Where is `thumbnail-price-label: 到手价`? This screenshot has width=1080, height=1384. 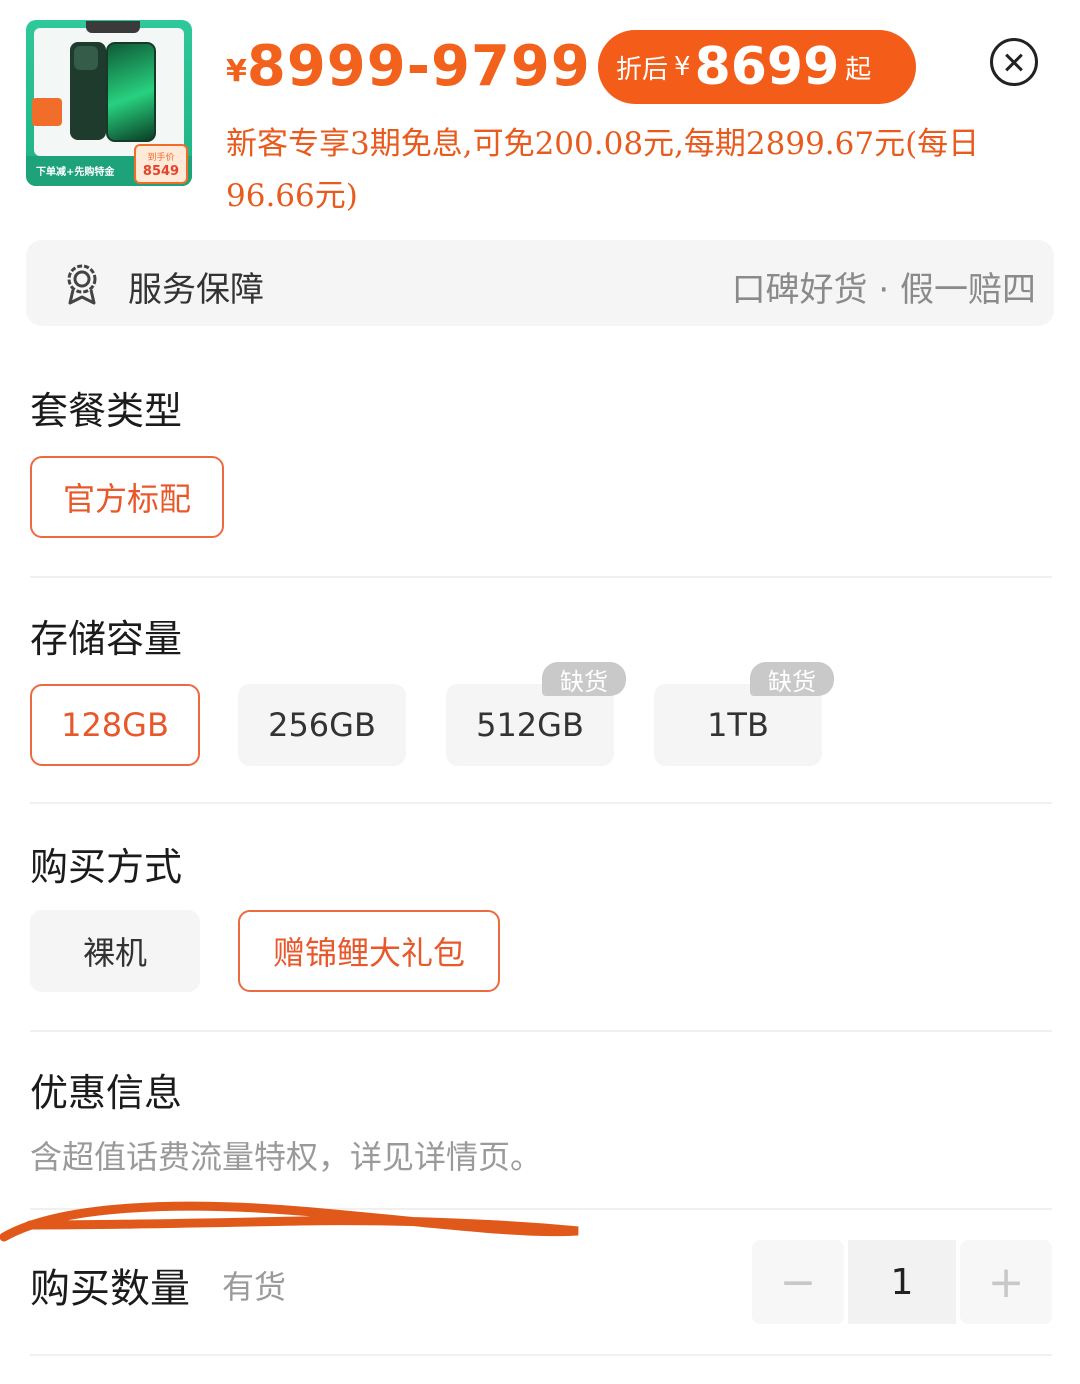
thumbnail-price-label: 到手价 is located at coordinates (161, 158).